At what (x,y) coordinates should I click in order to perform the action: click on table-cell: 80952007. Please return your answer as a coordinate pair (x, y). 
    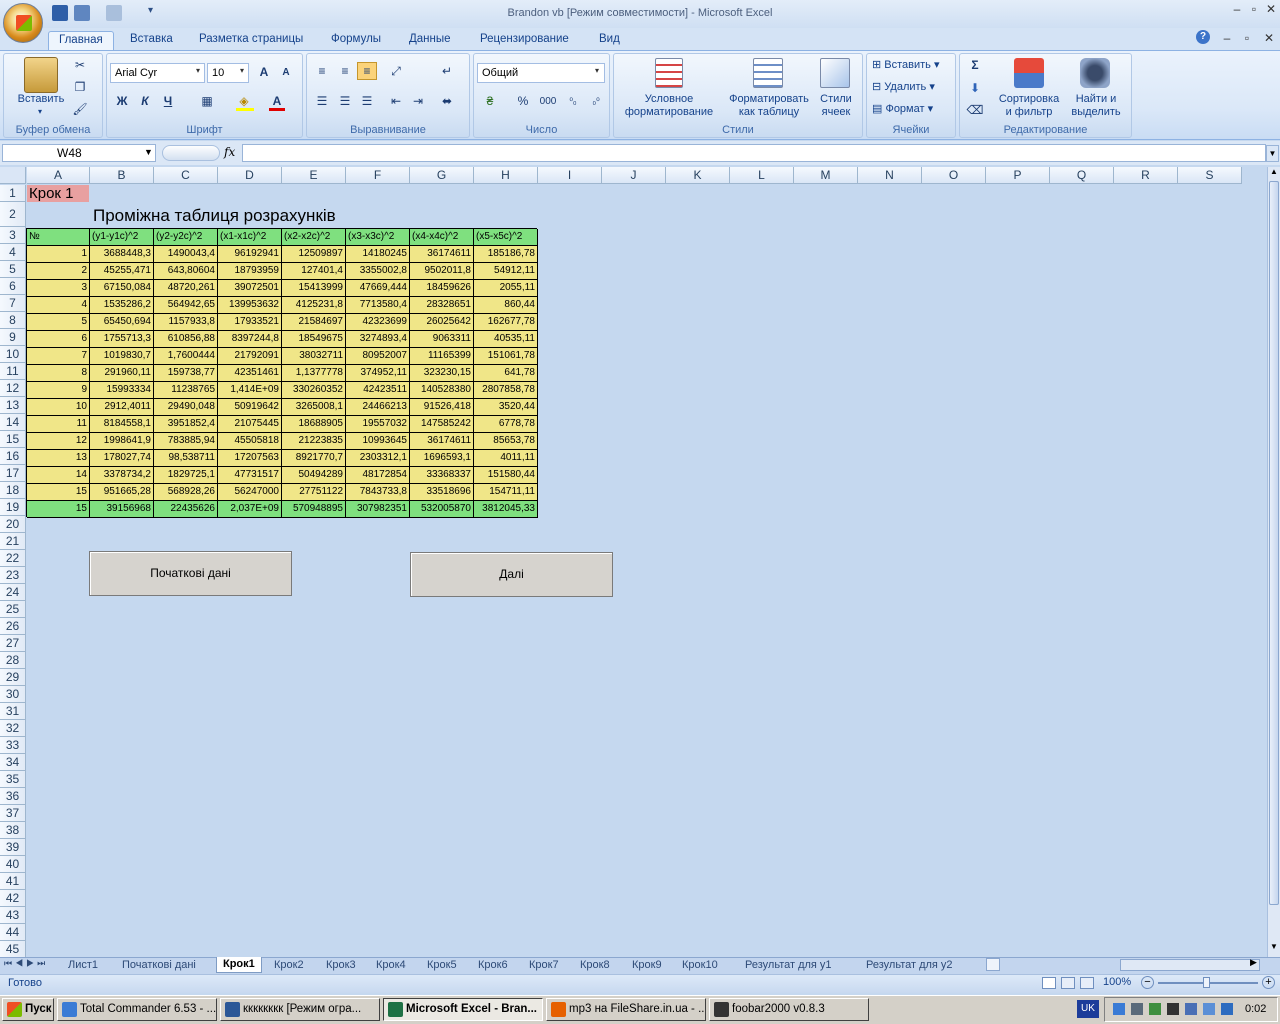
    Looking at the image, I should click on (378, 356).